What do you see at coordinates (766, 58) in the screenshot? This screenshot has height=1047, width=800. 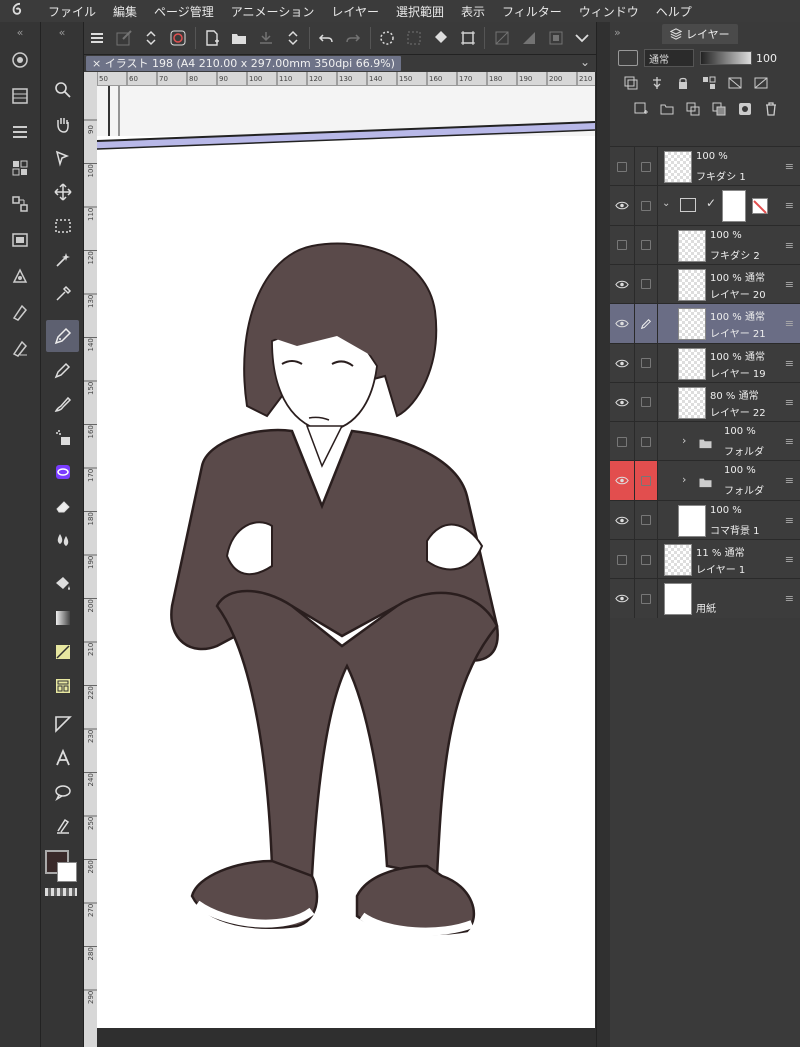 I see `opacity-value: 100` at bounding box center [766, 58].